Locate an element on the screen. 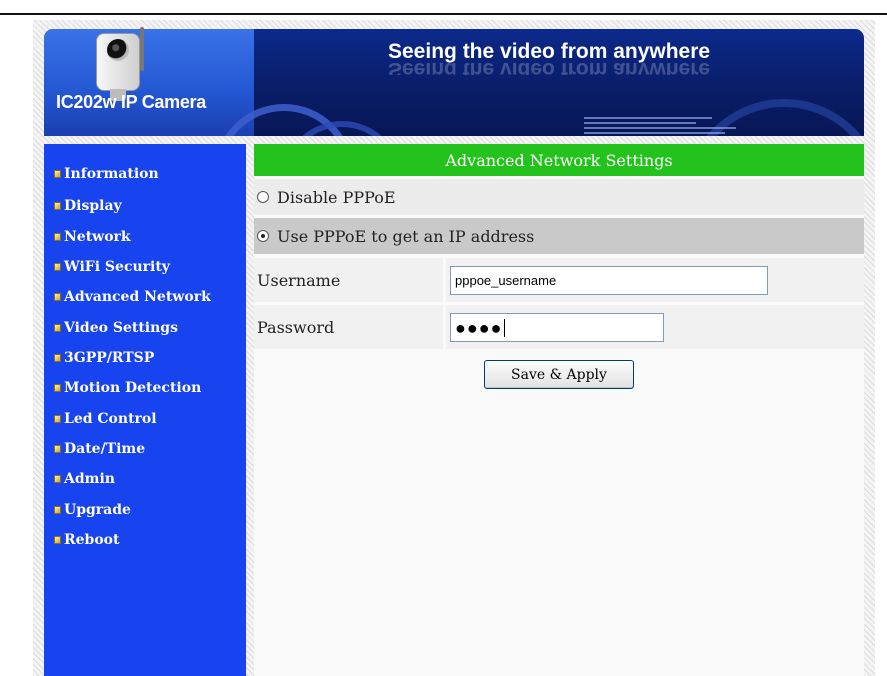 Image resolution: width=887 pixels, height=676 pixels. password-label: Password is located at coordinates (348, 327).